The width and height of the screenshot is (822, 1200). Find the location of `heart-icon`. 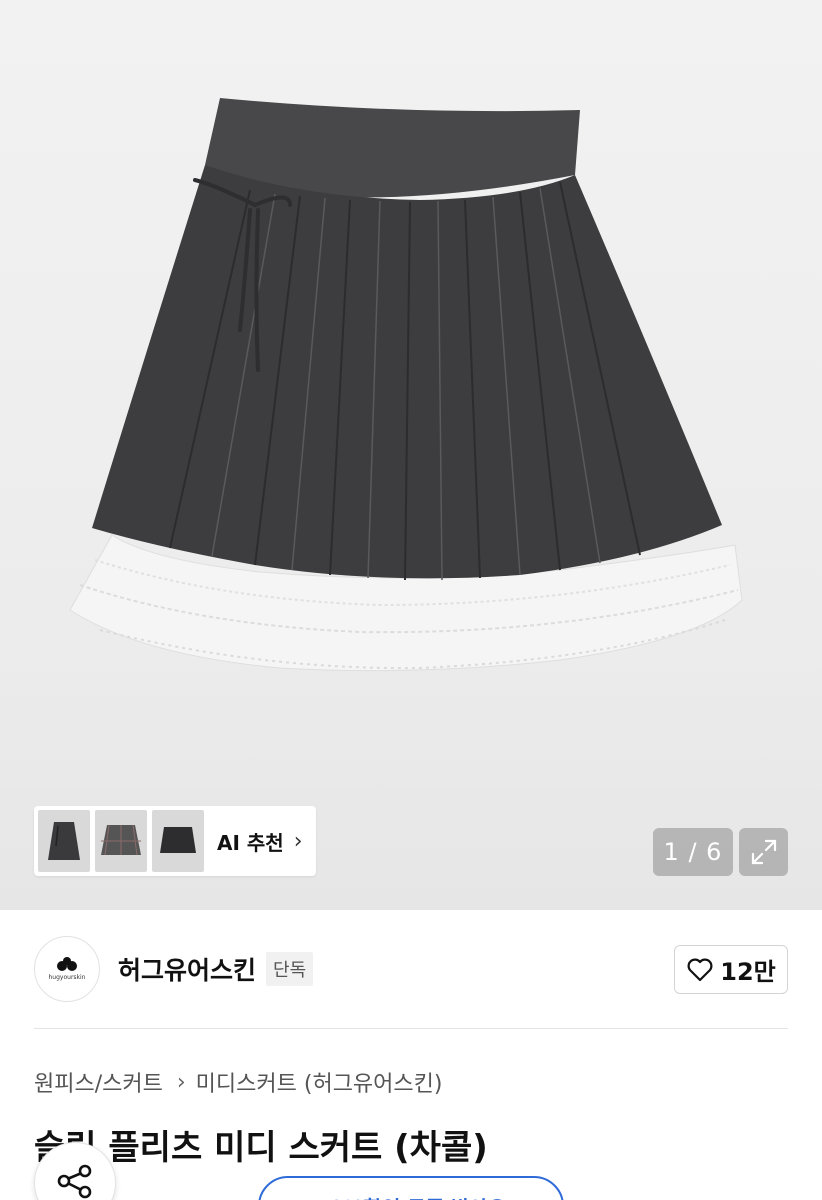

heart-icon is located at coordinates (700, 969).